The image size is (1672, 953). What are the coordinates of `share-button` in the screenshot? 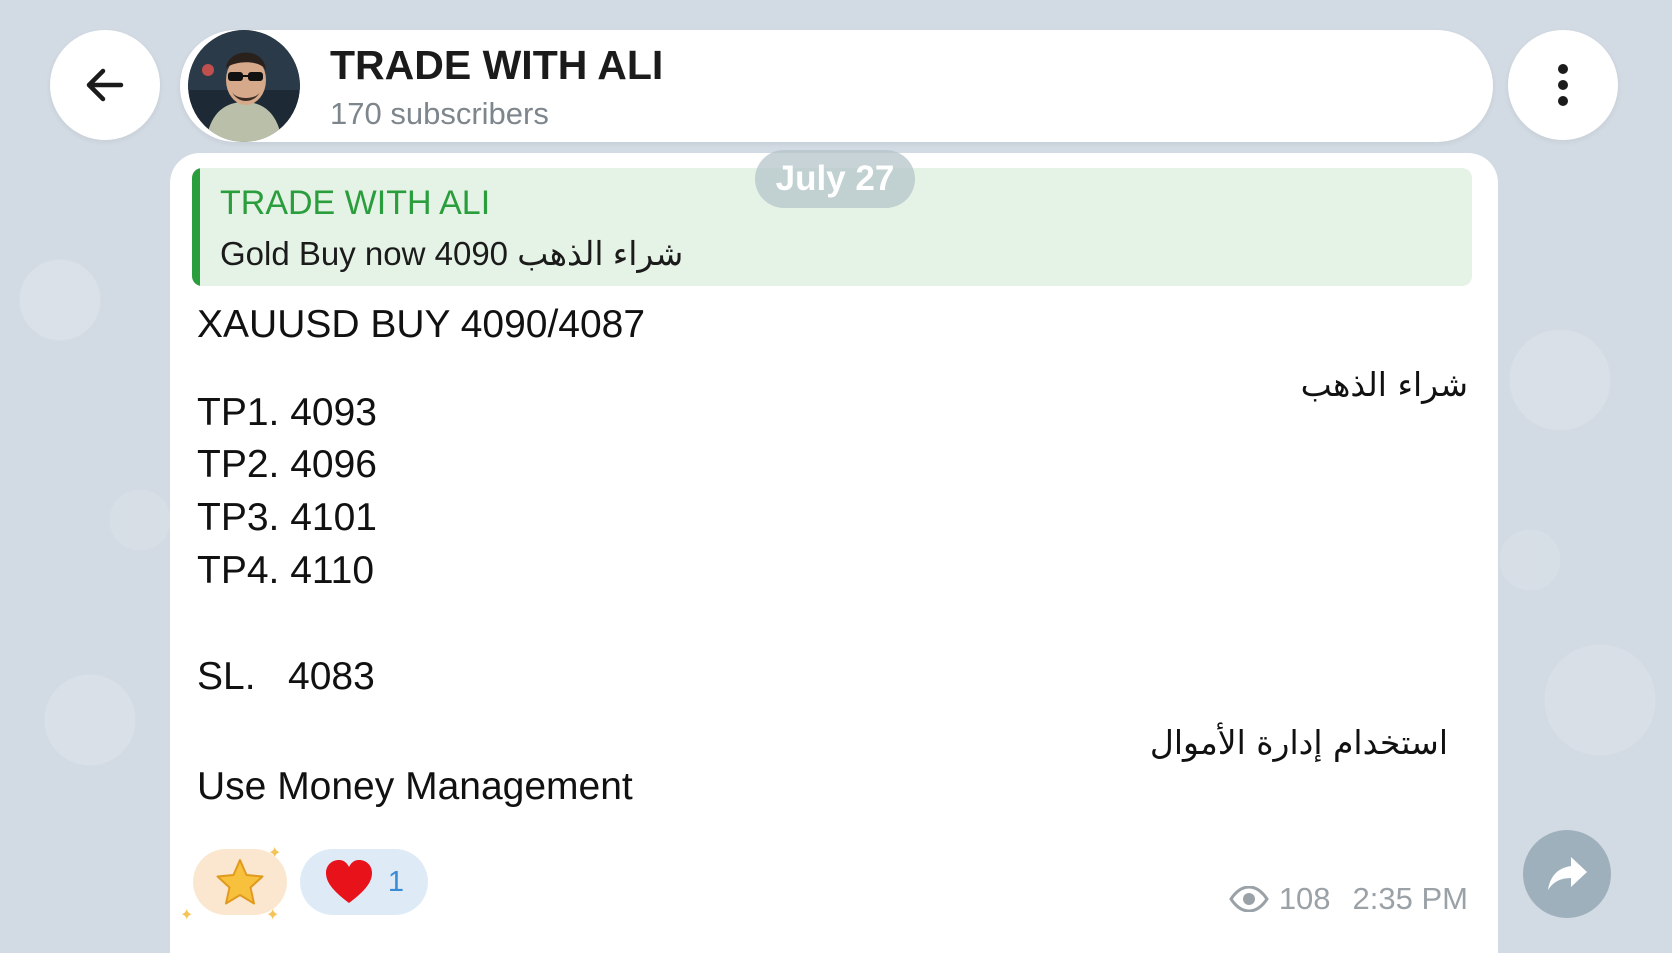 It's located at (1567, 874).